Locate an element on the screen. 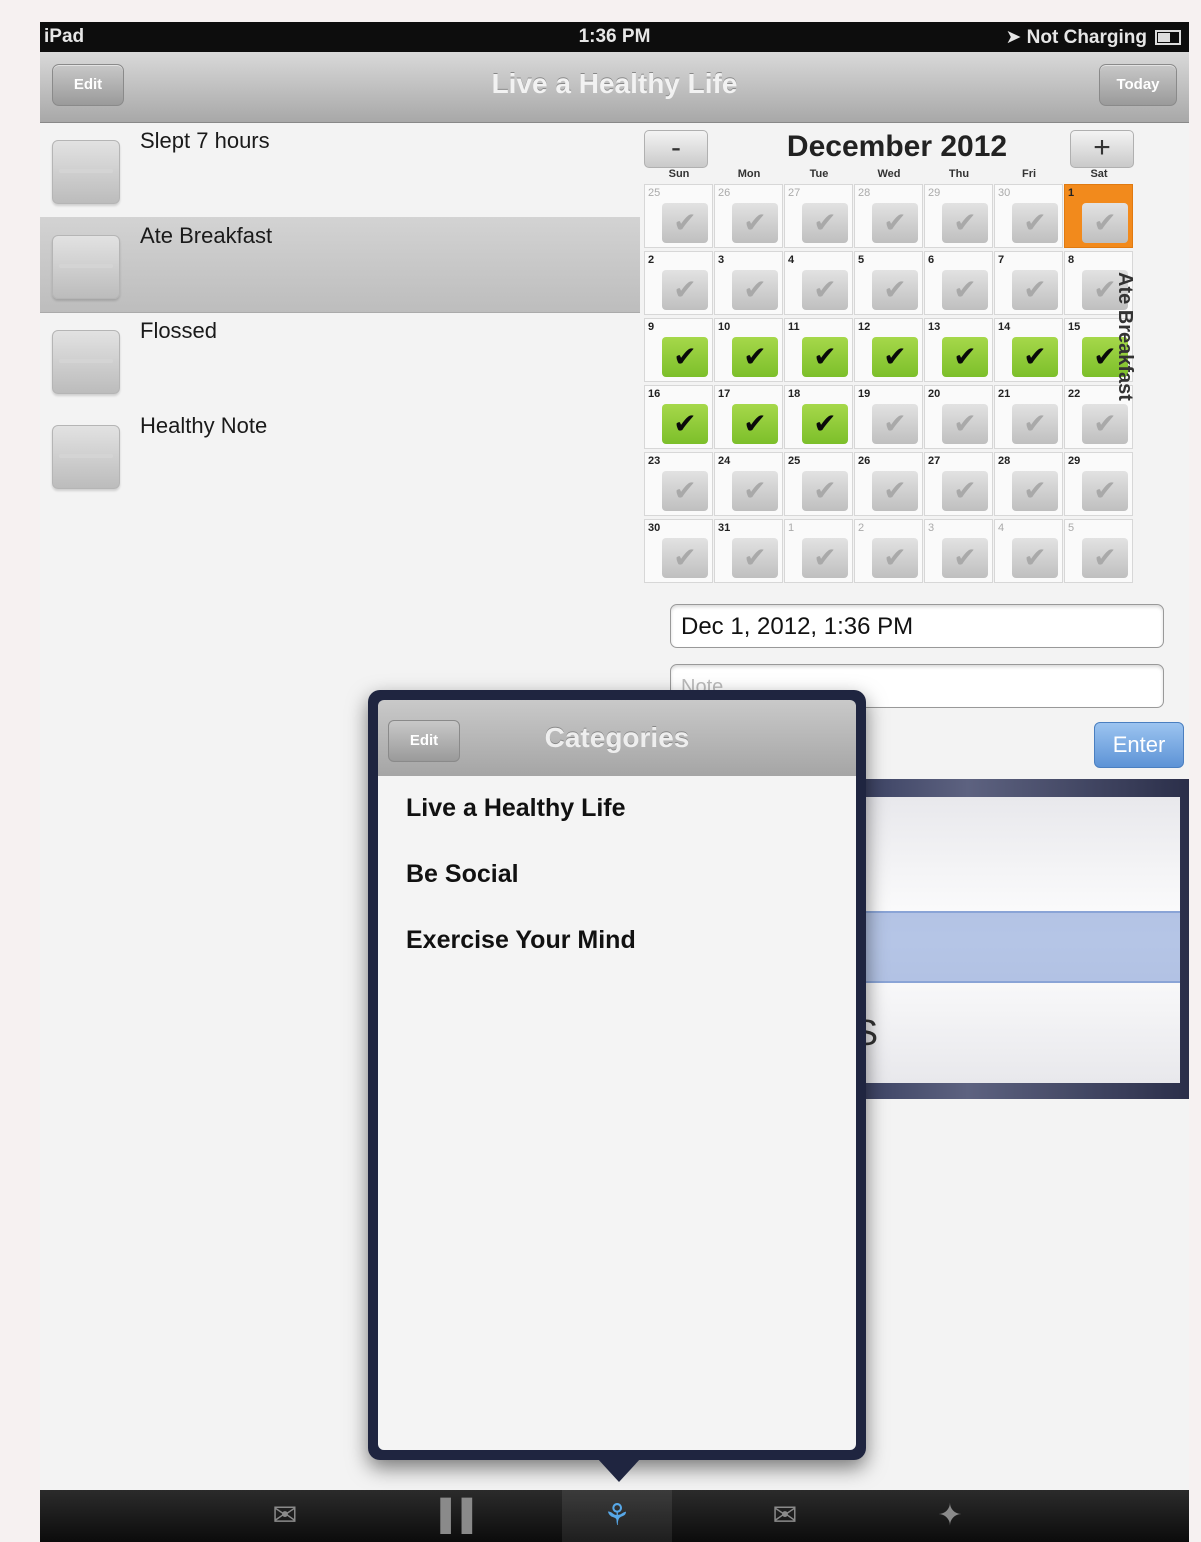  calendar-day: 10 ✔ is located at coordinates (748, 350).